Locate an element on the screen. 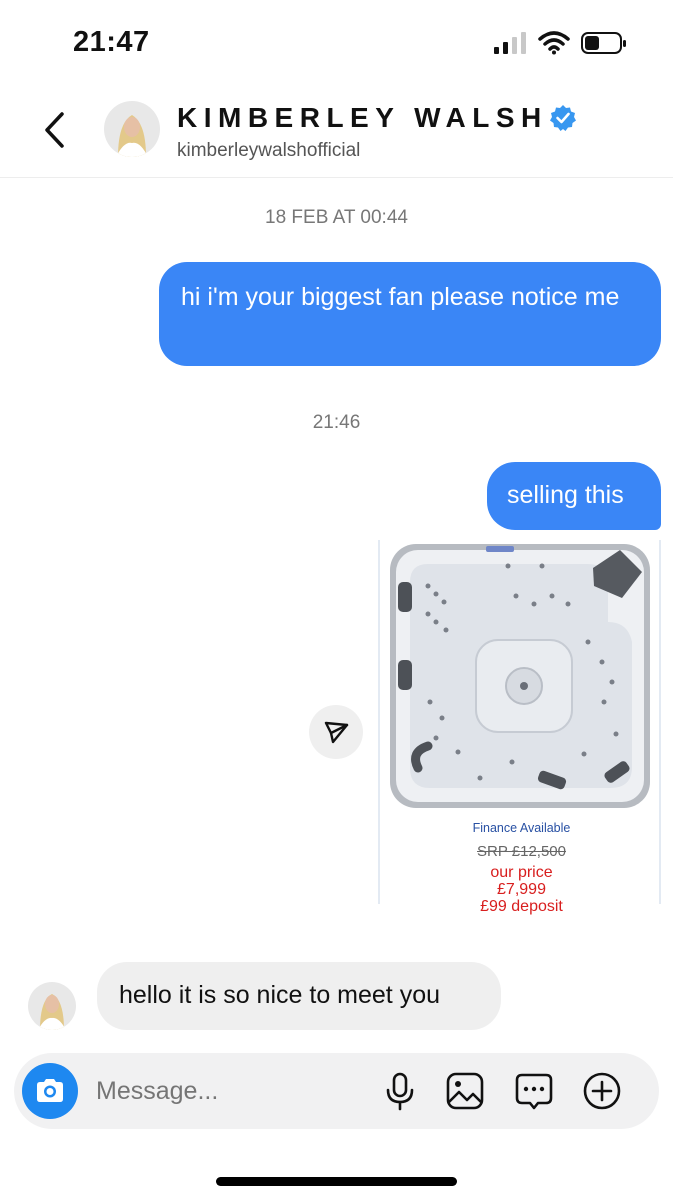 Image resolution: width=673 pixels, height=1200 pixels. srp-price: SRP £12,500 is located at coordinates (521, 851).